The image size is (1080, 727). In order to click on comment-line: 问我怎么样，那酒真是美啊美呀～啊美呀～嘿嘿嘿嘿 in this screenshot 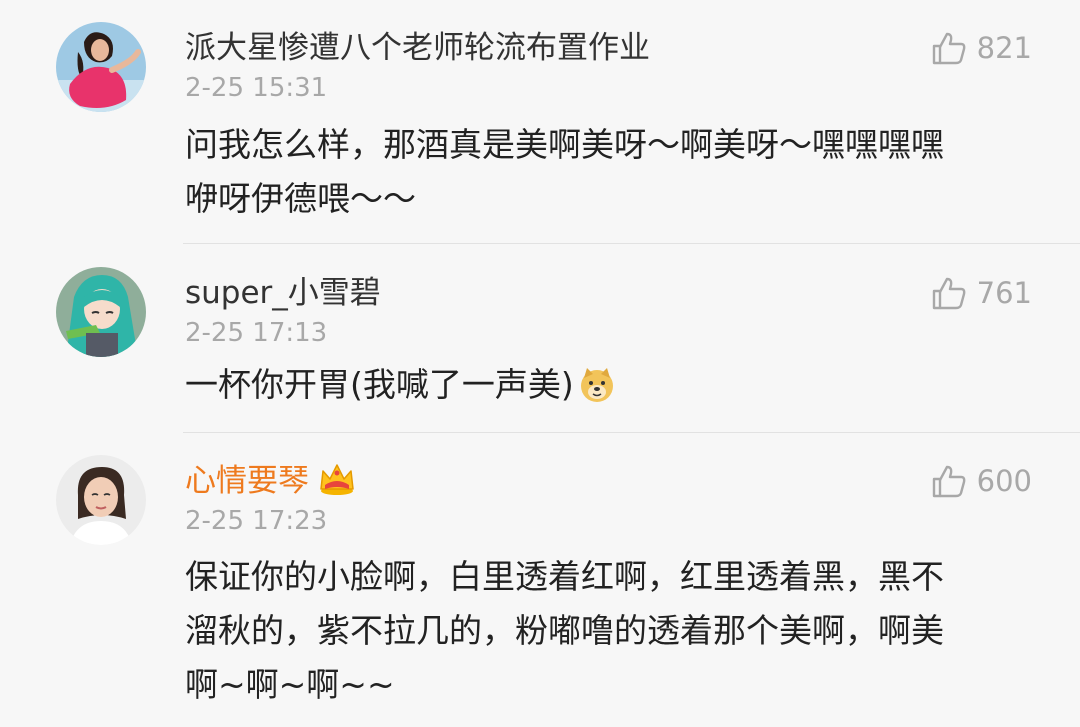, I will do `click(564, 144)`.